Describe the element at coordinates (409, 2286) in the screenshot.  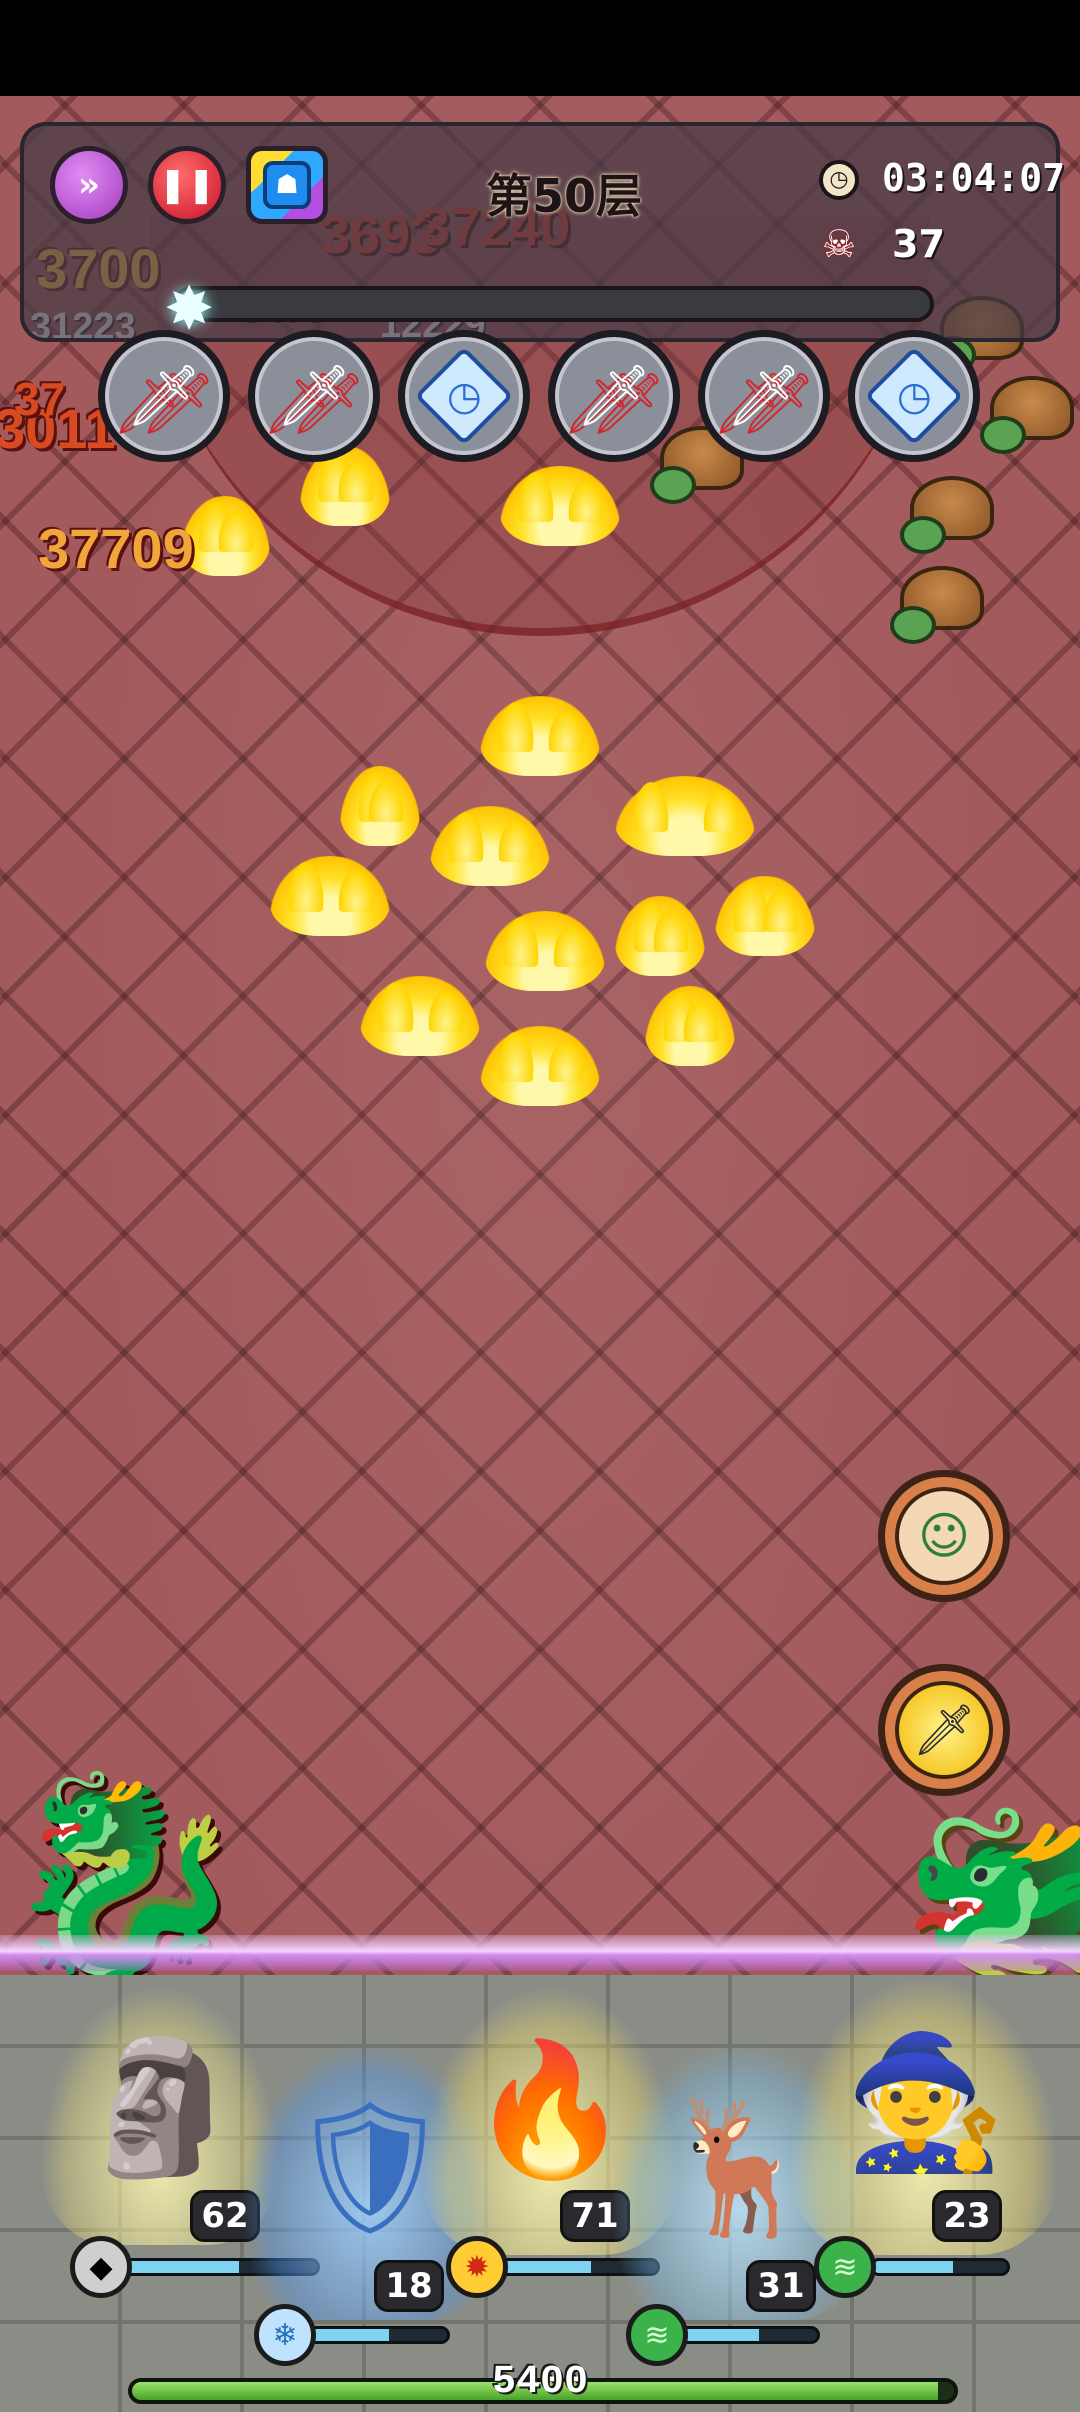
I see `hero-level: 18` at that location.